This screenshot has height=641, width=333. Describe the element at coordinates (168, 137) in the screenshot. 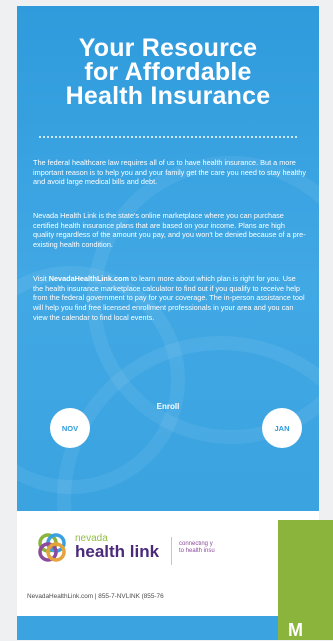

I see `dotted-divider` at that location.